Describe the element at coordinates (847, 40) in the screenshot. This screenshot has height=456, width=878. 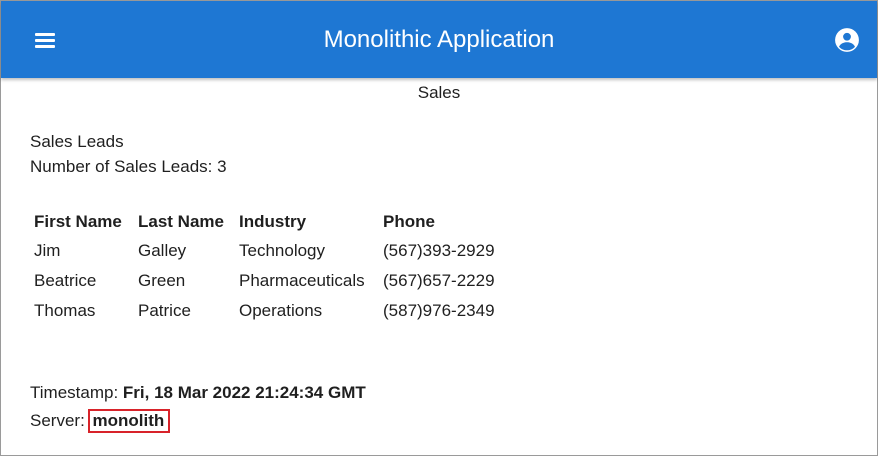
I see `account-circle-icon` at that location.